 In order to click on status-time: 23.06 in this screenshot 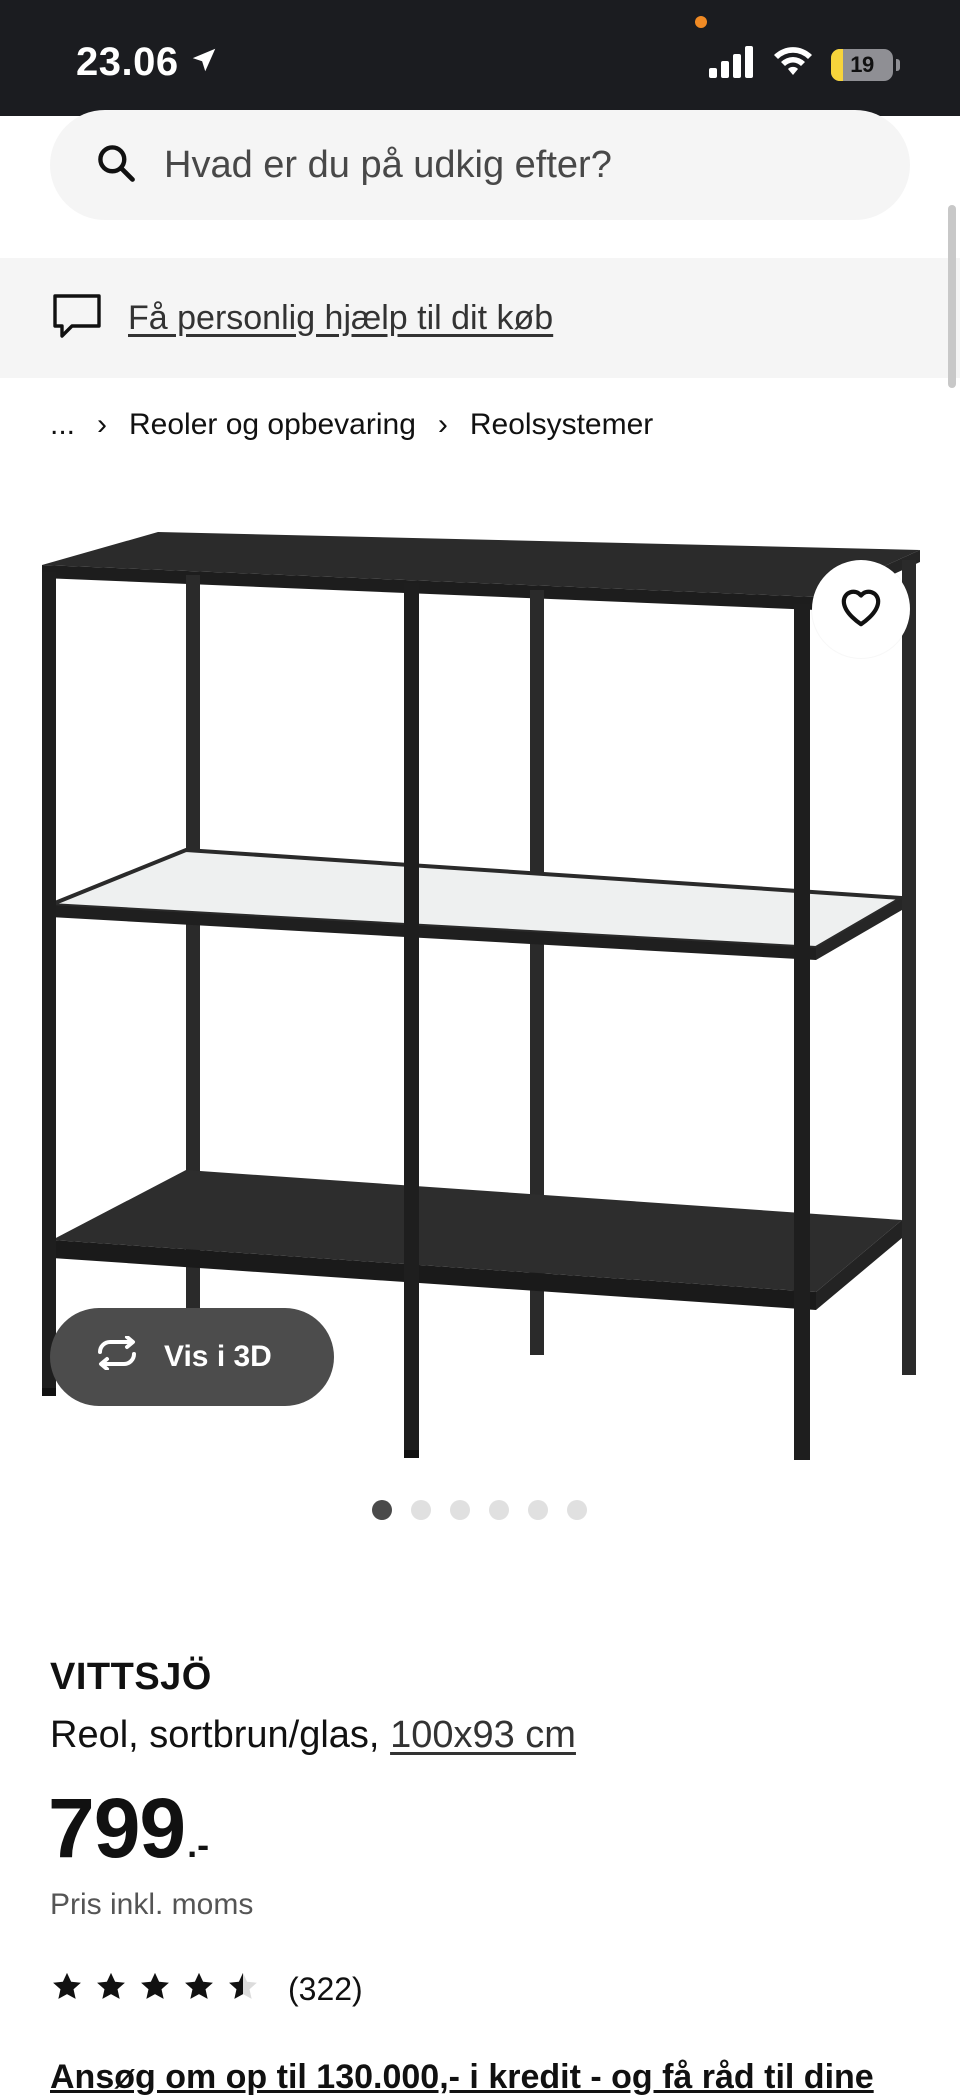, I will do `click(147, 62)`.